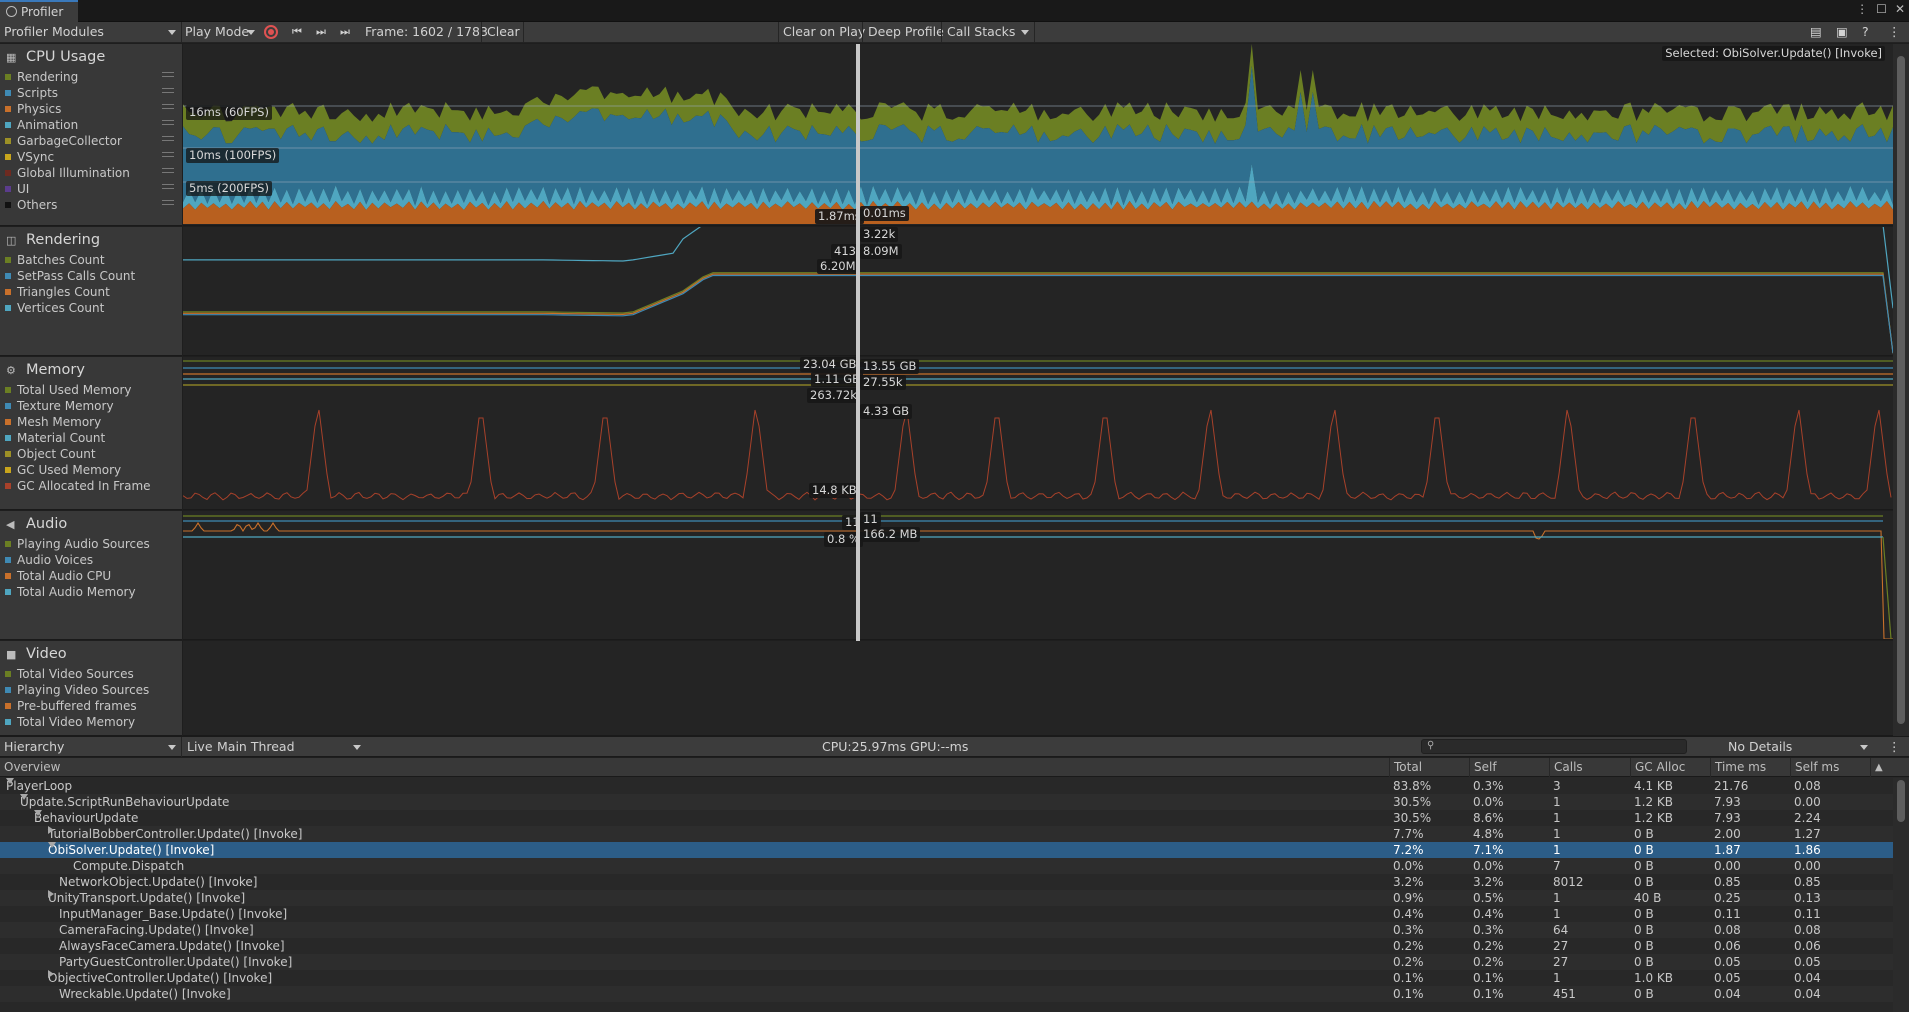 Image resolution: width=1909 pixels, height=1012 pixels. What do you see at coordinates (70, 276) in the screenshot?
I see `rendering-legend-item: SetPass Calls Count` at bounding box center [70, 276].